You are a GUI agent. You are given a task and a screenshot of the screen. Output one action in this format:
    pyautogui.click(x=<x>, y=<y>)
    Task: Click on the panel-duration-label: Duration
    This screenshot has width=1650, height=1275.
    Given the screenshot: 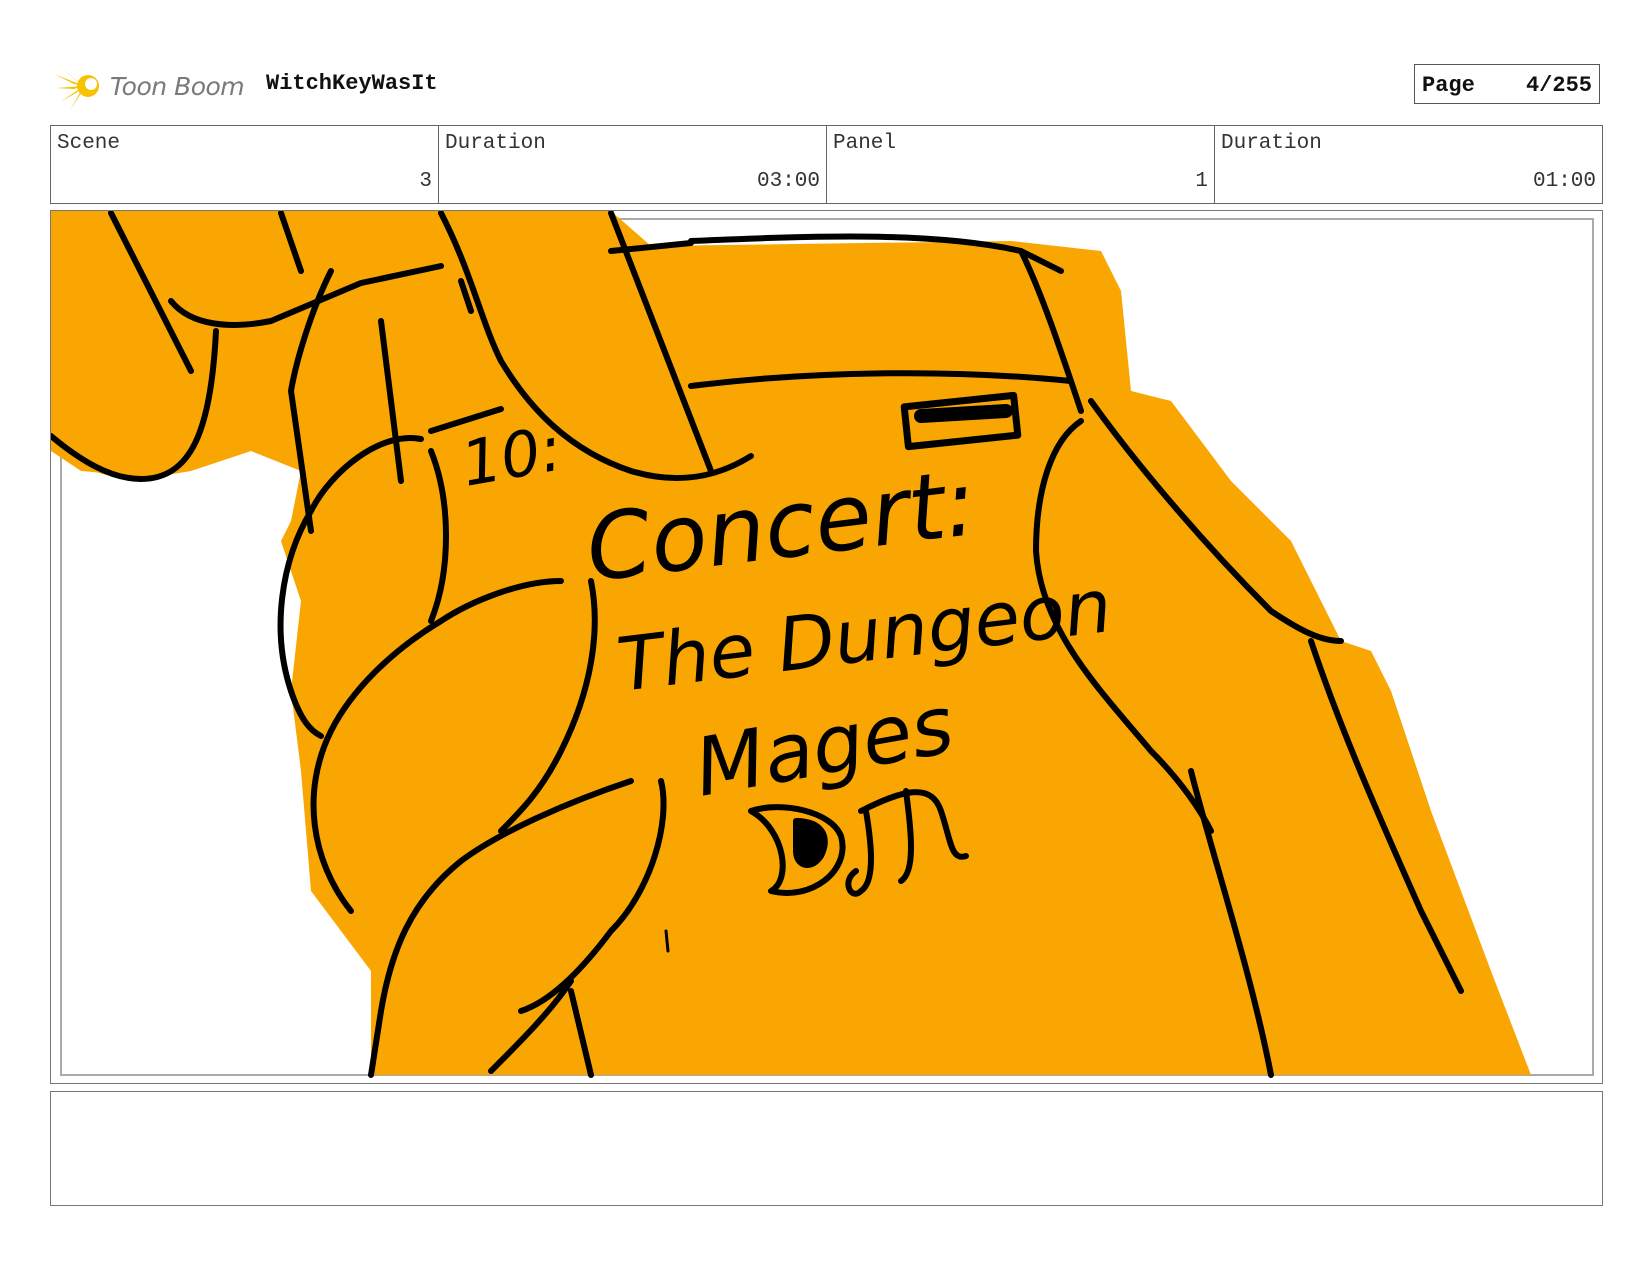 What is the action you would take?
    pyautogui.click(x=1271, y=143)
    